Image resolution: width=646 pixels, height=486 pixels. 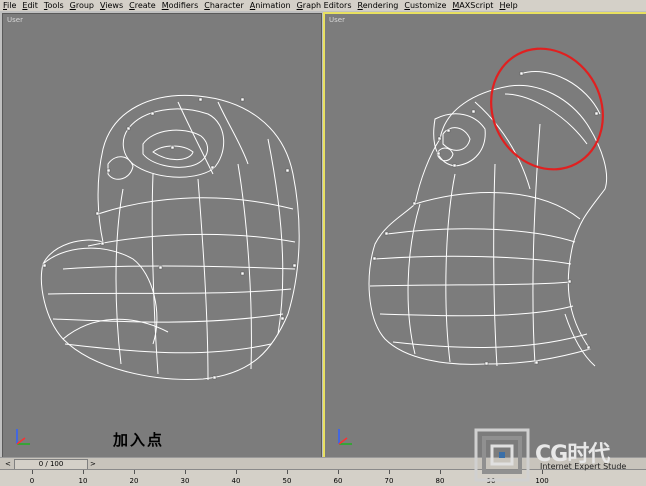 I want to click on ruler-tick: 0, so click(x=32, y=481).